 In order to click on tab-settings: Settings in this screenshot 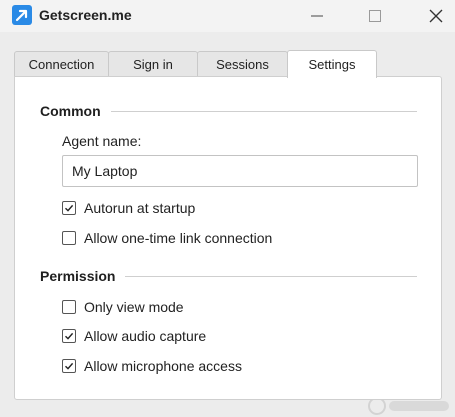, I will do `click(332, 64)`.